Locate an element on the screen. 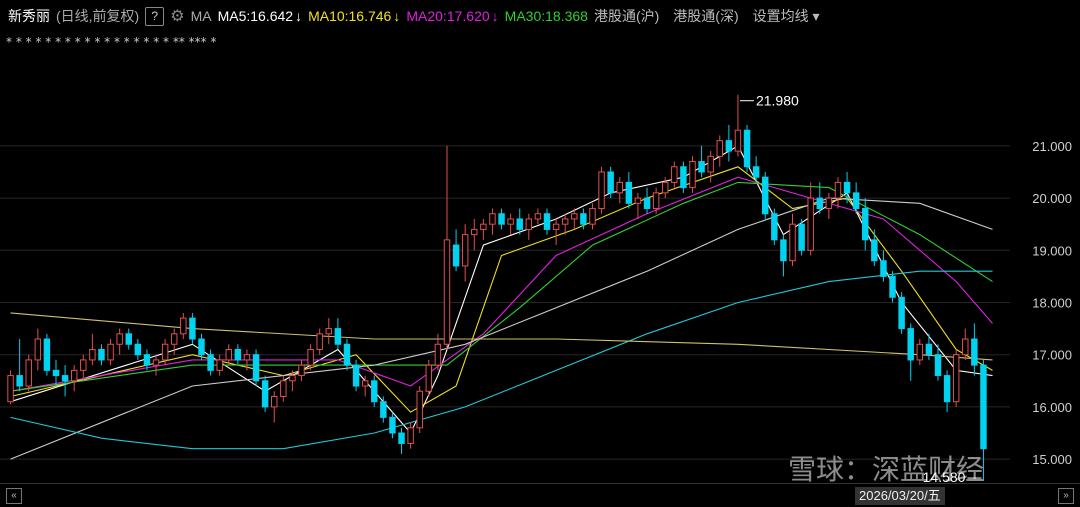 This screenshot has height=507, width=1080. arrow-left-icon: « is located at coordinates (14, 496).